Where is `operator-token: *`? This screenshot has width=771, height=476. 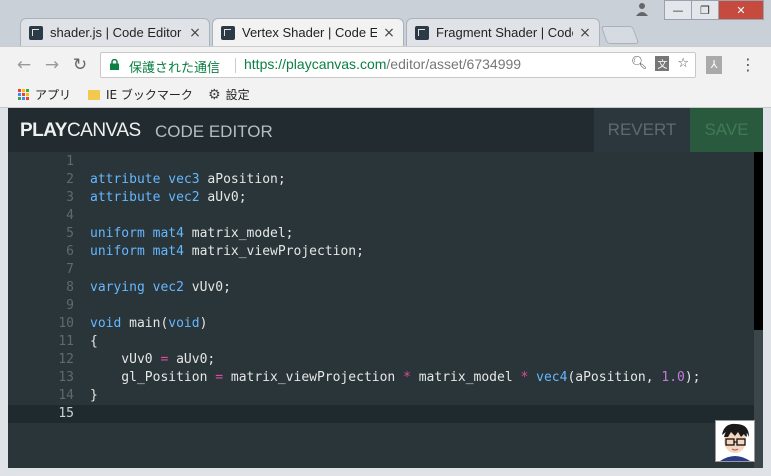 operator-token: * is located at coordinates (407, 377).